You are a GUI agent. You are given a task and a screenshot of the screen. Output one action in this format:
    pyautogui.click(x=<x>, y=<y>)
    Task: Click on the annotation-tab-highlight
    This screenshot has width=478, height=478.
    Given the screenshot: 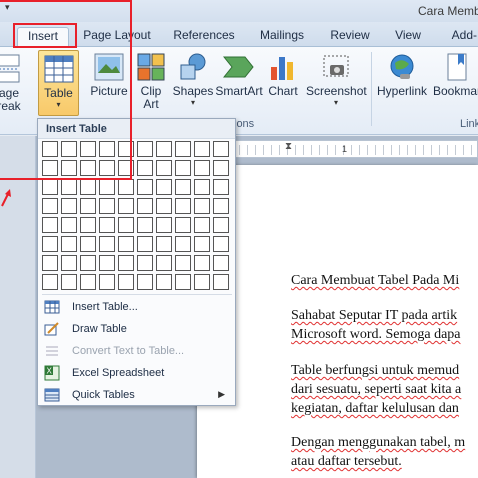 What is the action you would take?
    pyautogui.click(x=45, y=35)
    